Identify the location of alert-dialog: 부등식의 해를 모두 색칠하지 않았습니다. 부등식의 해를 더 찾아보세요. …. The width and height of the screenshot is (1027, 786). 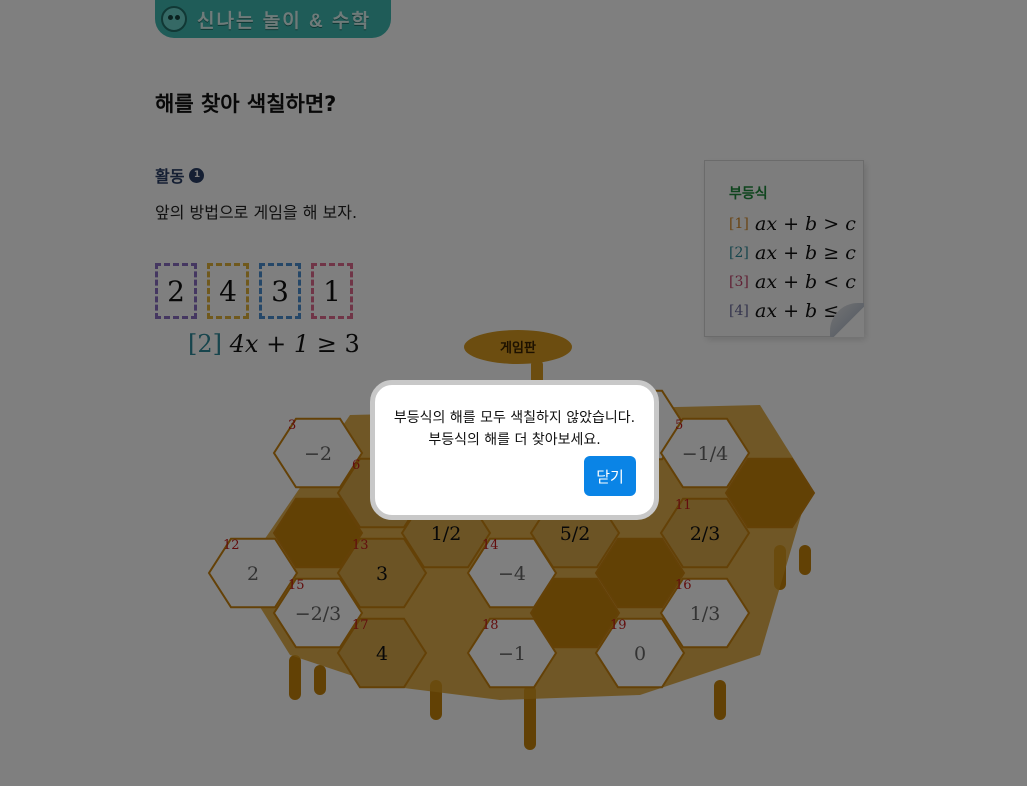
(514, 450).